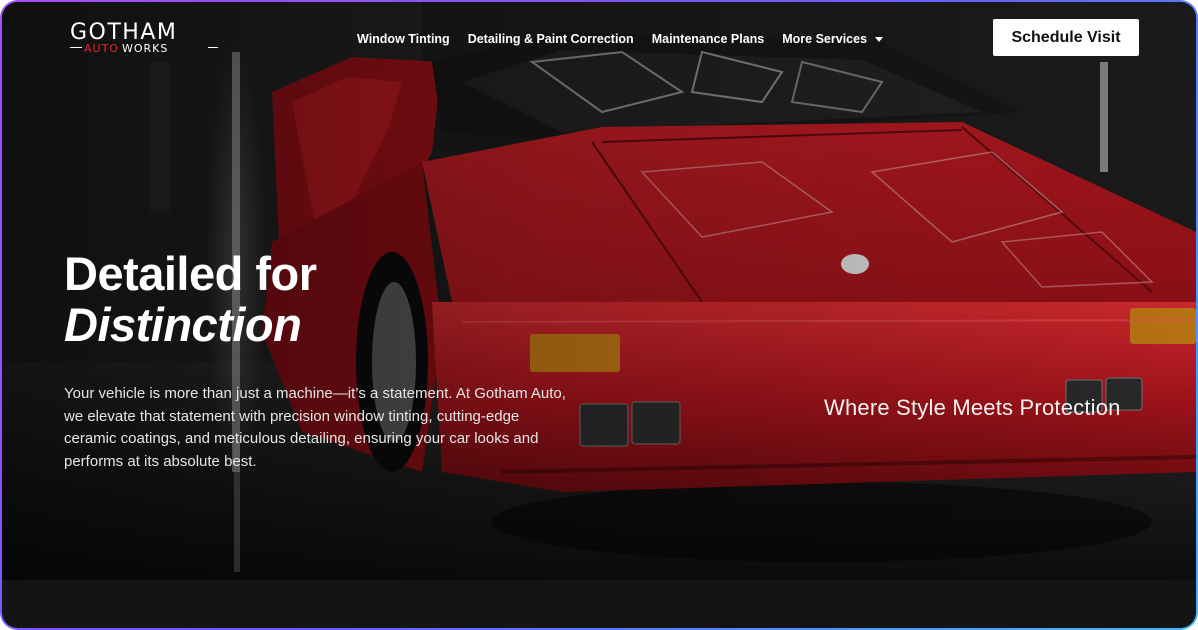 The width and height of the screenshot is (1198, 630). What do you see at coordinates (76, 47) in the screenshot?
I see `logo-divider-left` at bounding box center [76, 47].